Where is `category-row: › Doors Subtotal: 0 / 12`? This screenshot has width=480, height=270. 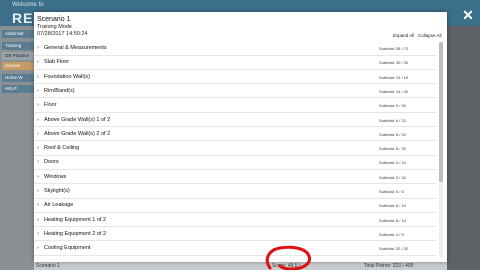
category-row: › Doors Subtotal: 0 / 12 is located at coordinates (235, 163).